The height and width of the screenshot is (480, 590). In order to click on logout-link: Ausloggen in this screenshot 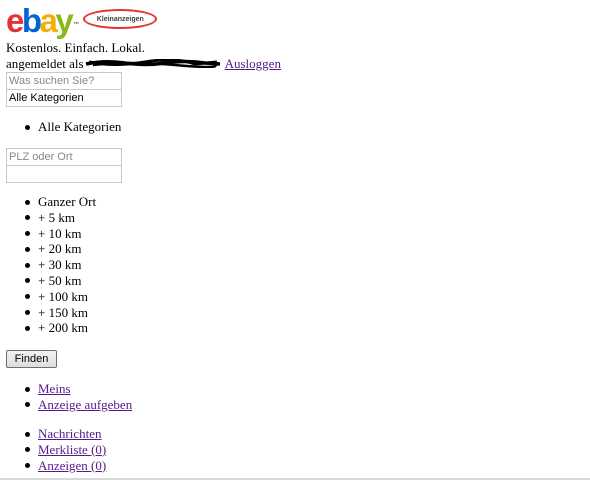, I will do `click(253, 63)`.